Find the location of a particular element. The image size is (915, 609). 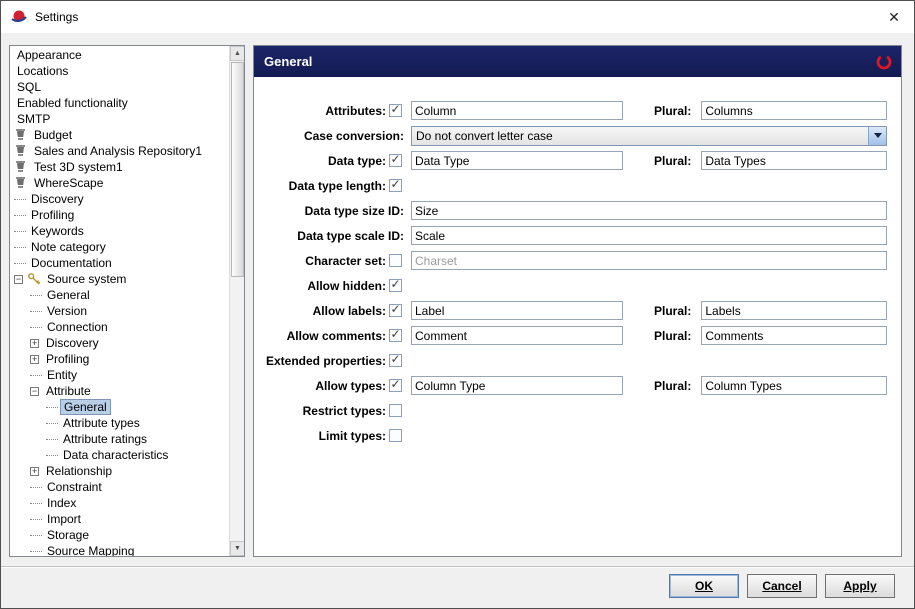

data-type-size-id-input is located at coordinates (649, 210).